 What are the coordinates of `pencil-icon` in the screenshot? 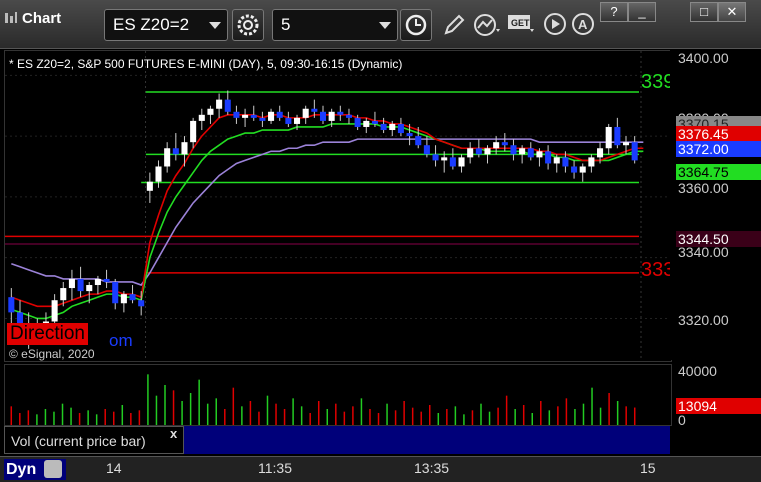 It's located at (454, 25).